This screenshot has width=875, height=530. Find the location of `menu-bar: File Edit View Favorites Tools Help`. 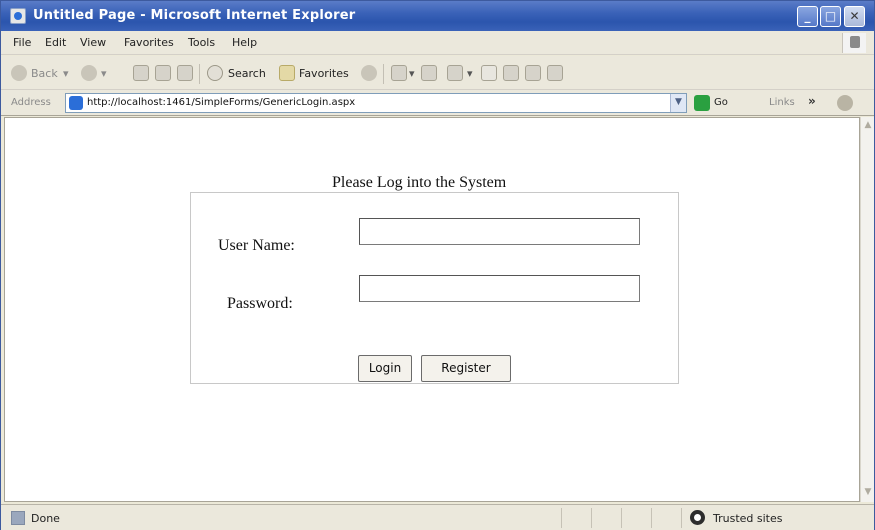

menu-bar: File Edit View Favorites Tools Help is located at coordinates (437, 43).